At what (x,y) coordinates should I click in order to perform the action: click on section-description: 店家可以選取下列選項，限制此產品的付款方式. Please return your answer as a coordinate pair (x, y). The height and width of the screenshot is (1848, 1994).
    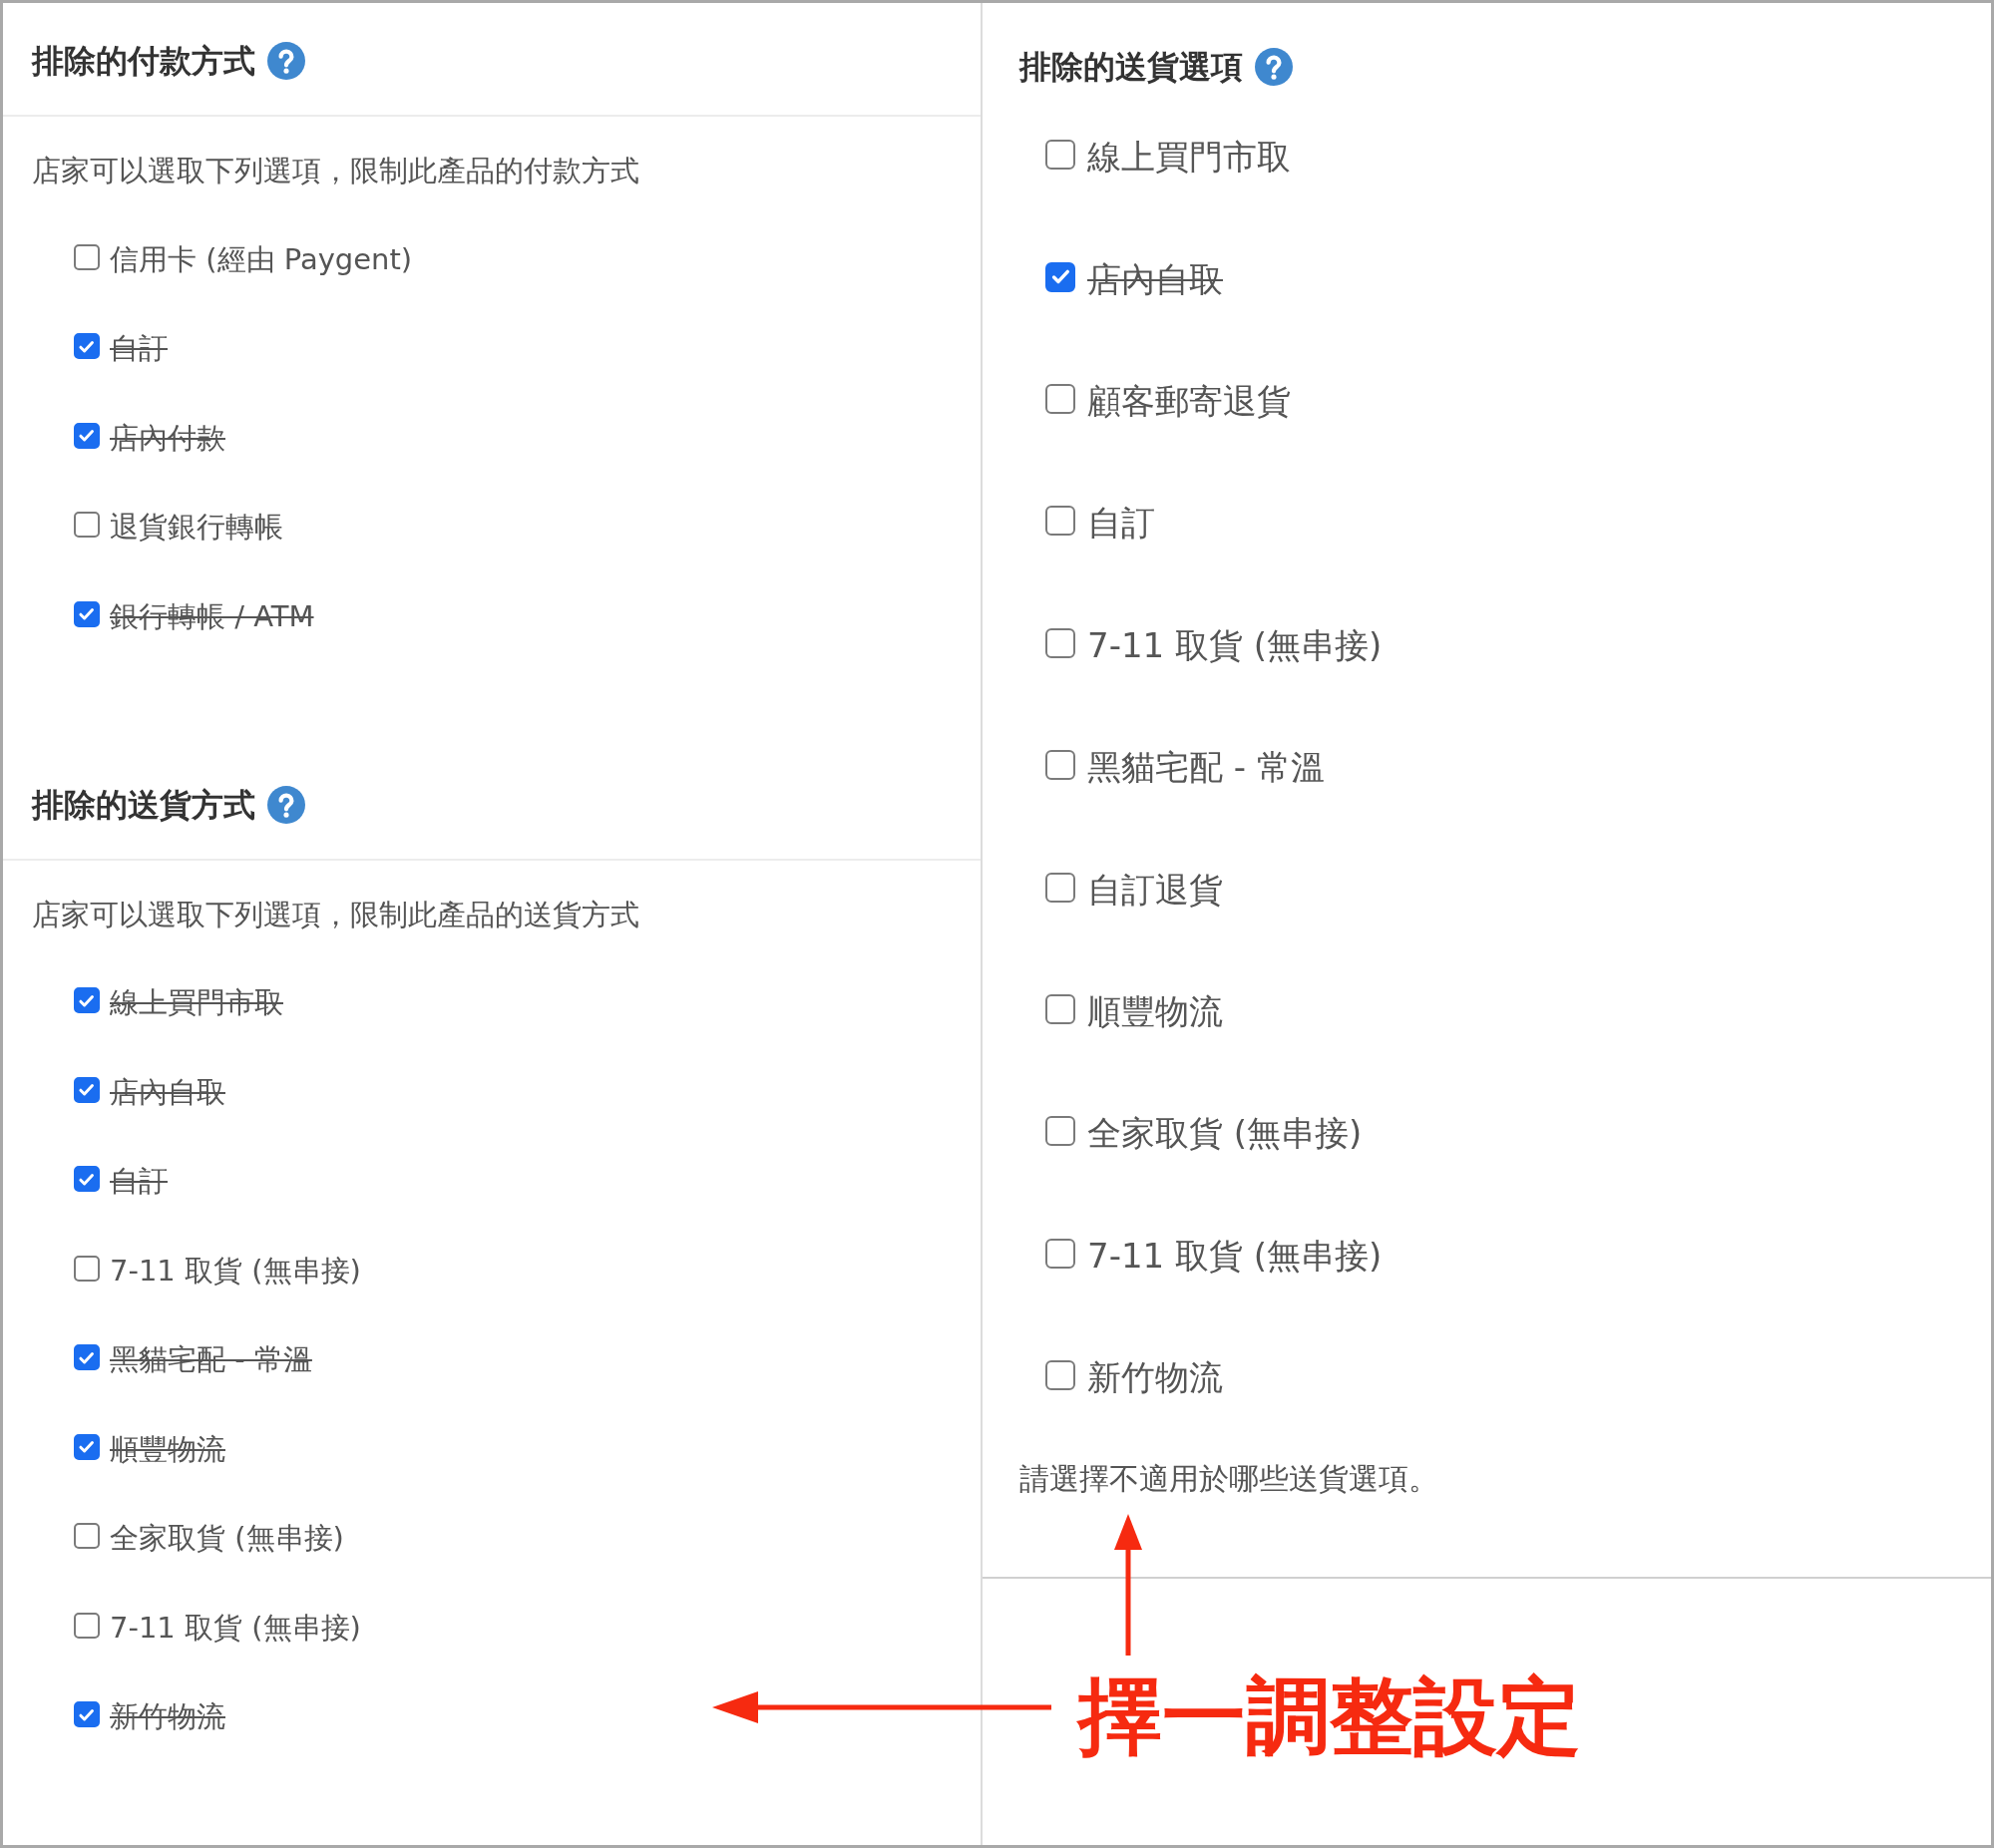
    Looking at the image, I should click on (336, 171).